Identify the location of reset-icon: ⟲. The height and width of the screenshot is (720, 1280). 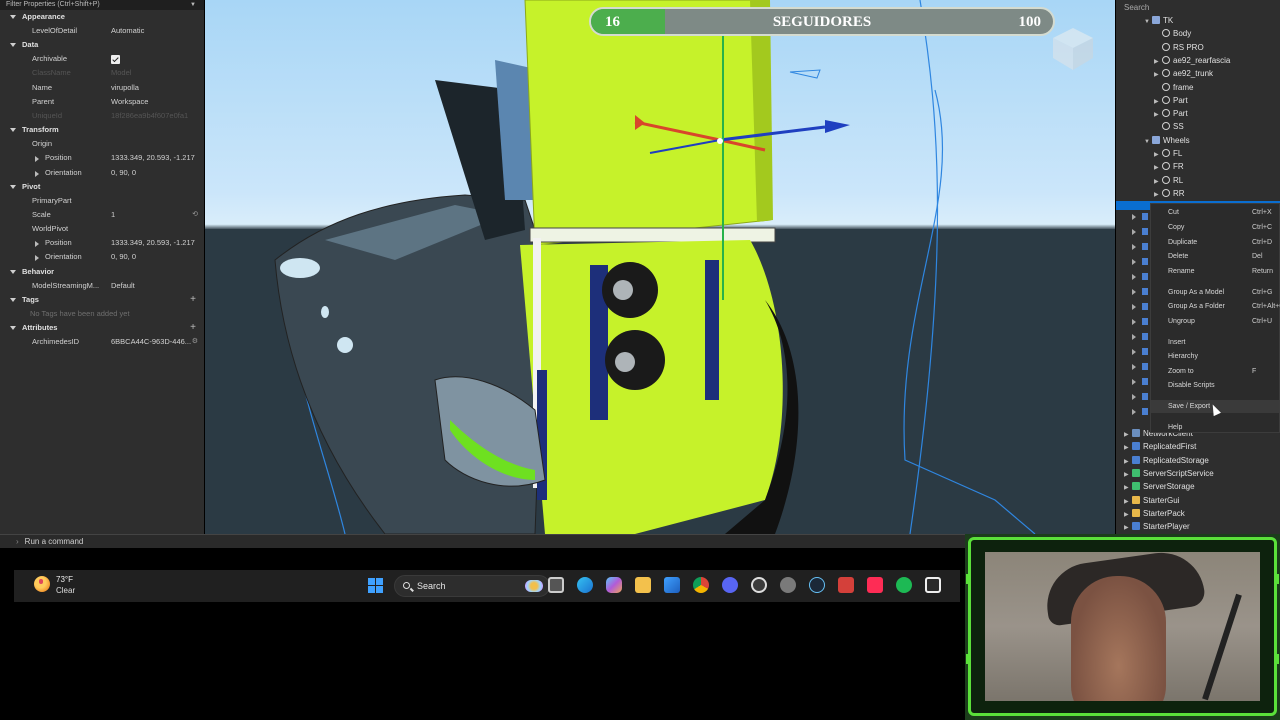
(195, 215).